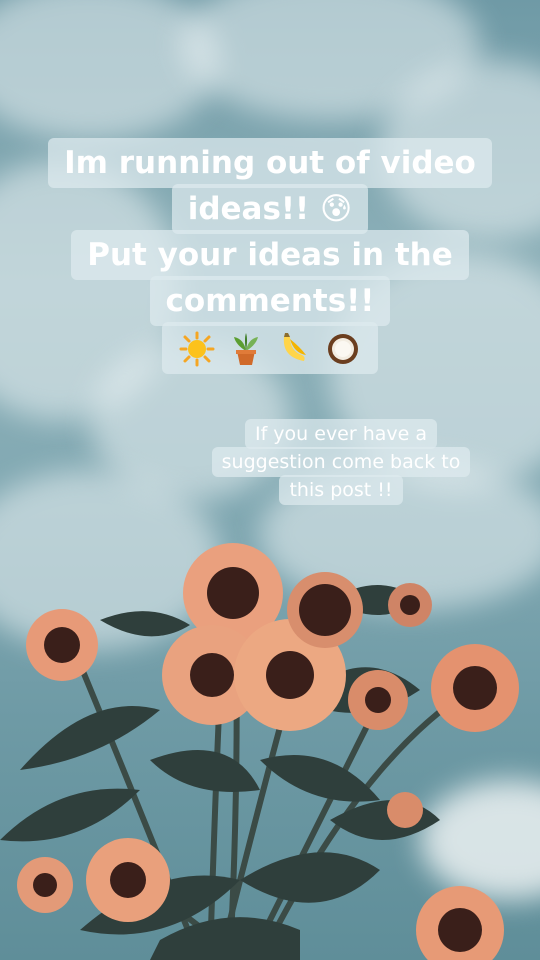  Describe the element at coordinates (245, 348) in the screenshot. I see `potted-plant-icon` at that location.